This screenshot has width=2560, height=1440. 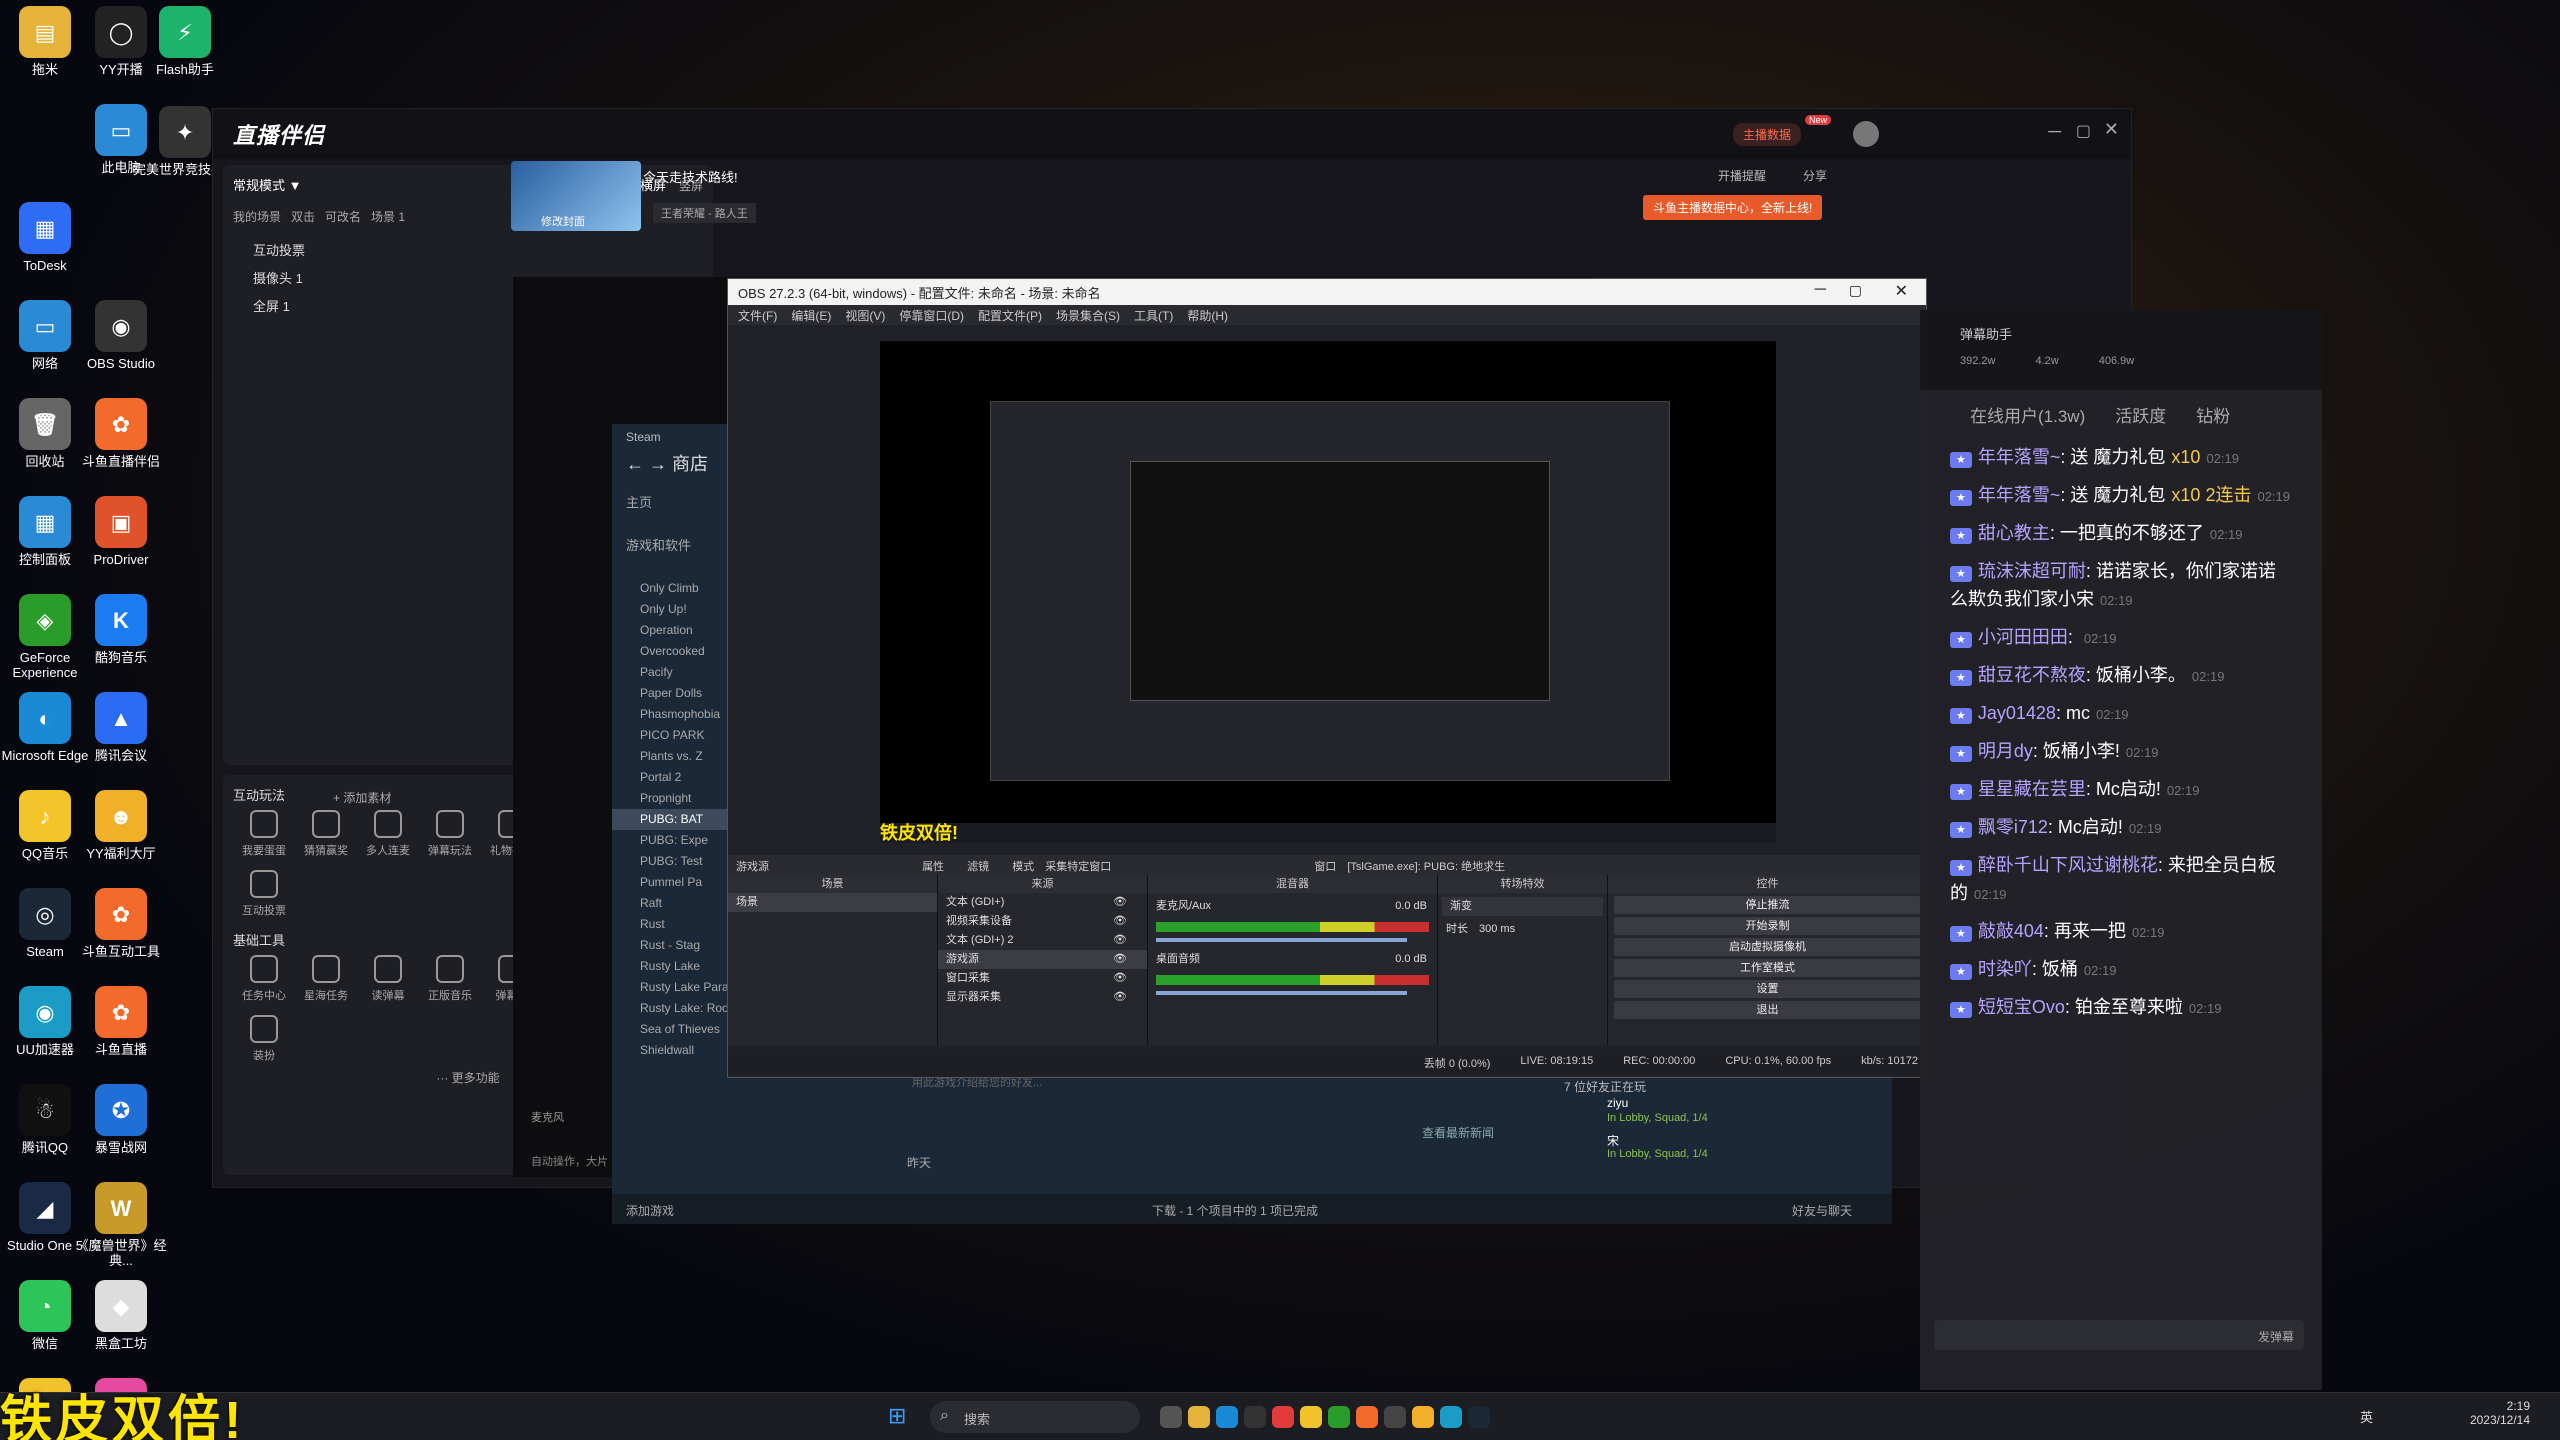 What do you see at coordinates (1042, 959) in the screenshot?
I see `source-item: 游戏源 👁` at bounding box center [1042, 959].